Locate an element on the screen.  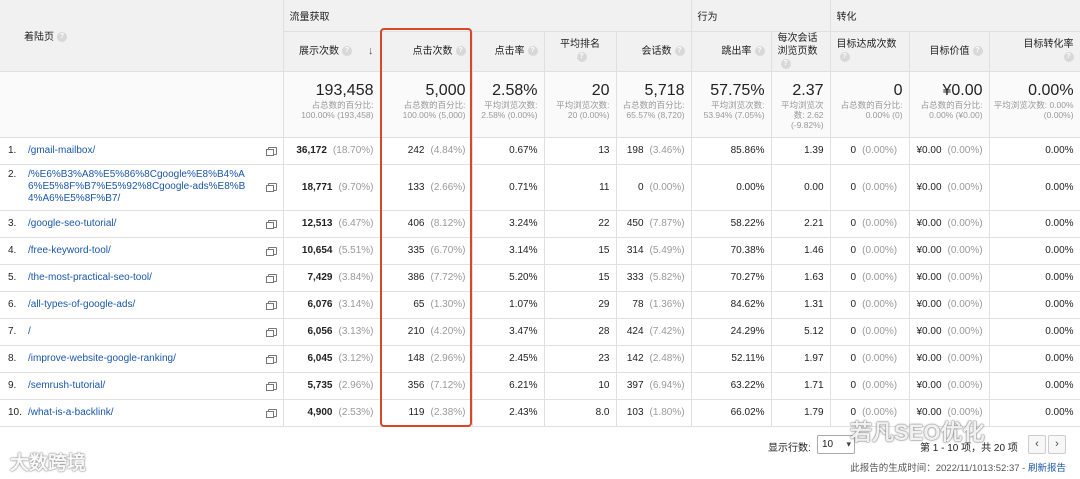
col-goal-conversion-rate: 目标转化率? is located at coordinates (1034, 51).